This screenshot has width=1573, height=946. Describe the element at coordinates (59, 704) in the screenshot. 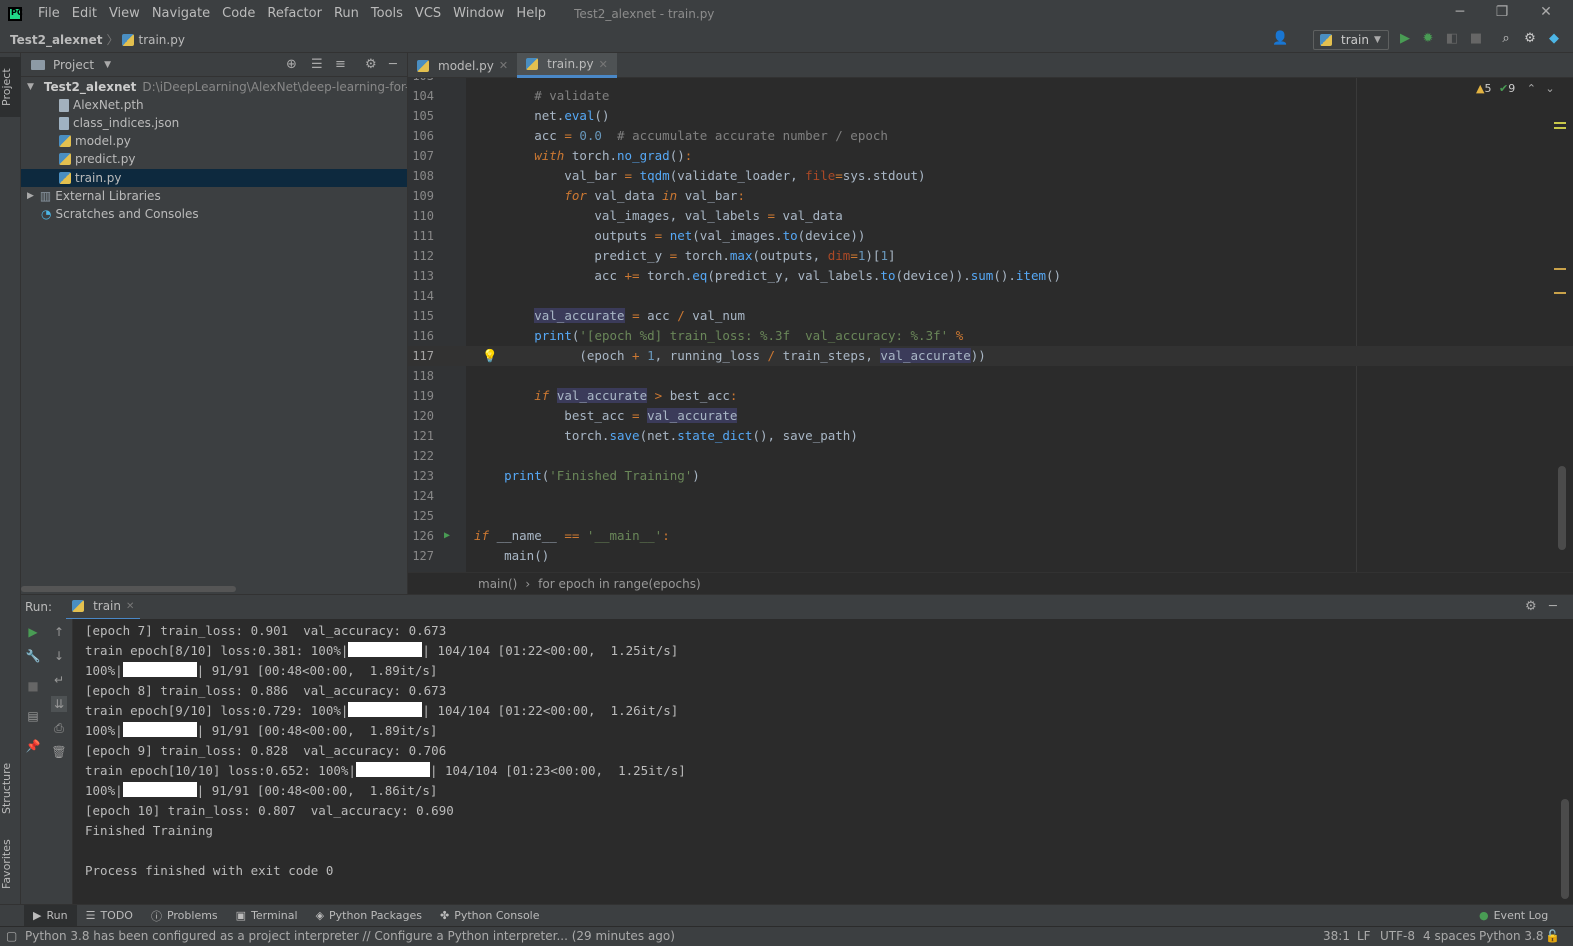

I see `scroll-to-end-icon: ⇊` at that location.